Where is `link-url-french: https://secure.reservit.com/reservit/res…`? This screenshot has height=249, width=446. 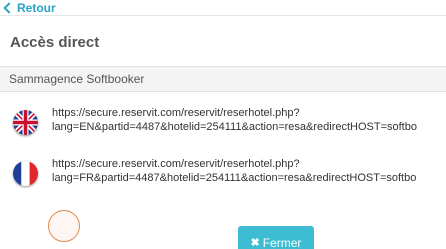 link-url-french: https://secure.reservit.com/reservit/res… is located at coordinates (234, 171).